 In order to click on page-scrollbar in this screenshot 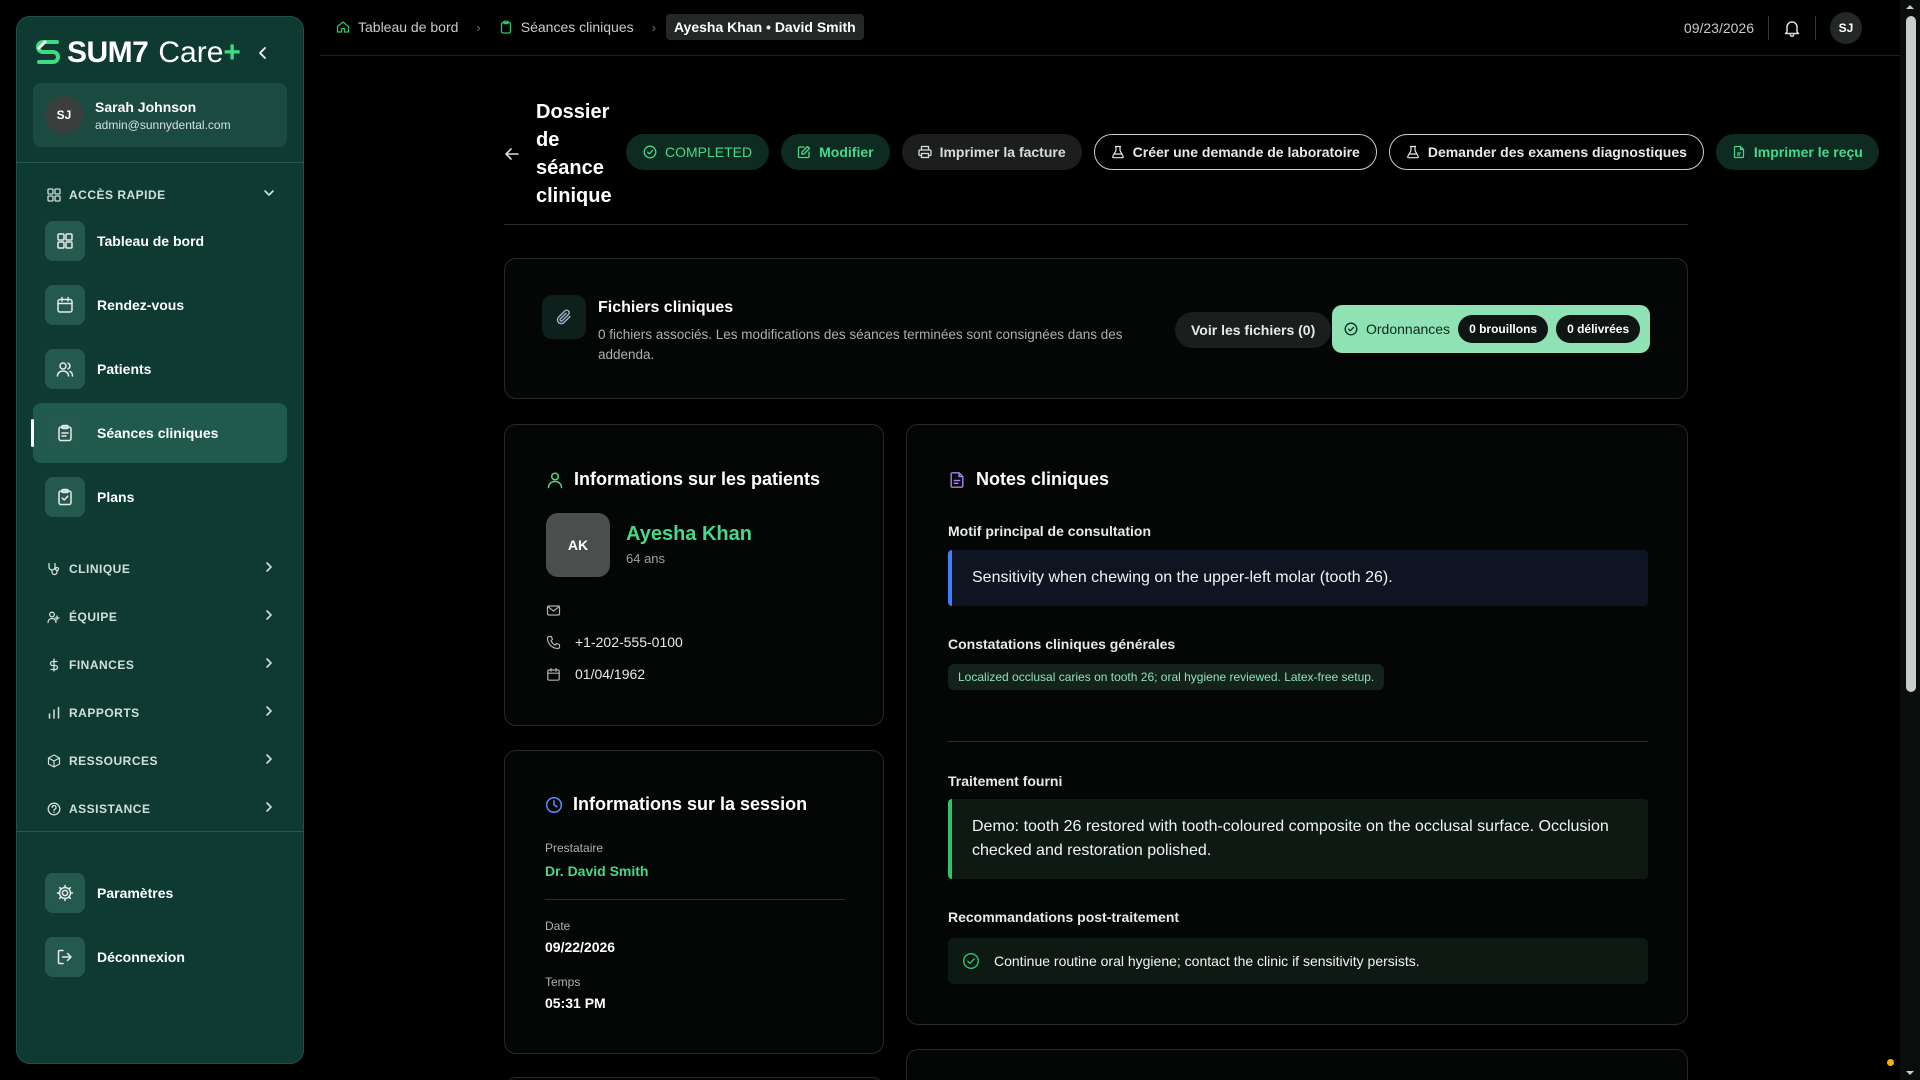, I will do `click(1910, 540)`.